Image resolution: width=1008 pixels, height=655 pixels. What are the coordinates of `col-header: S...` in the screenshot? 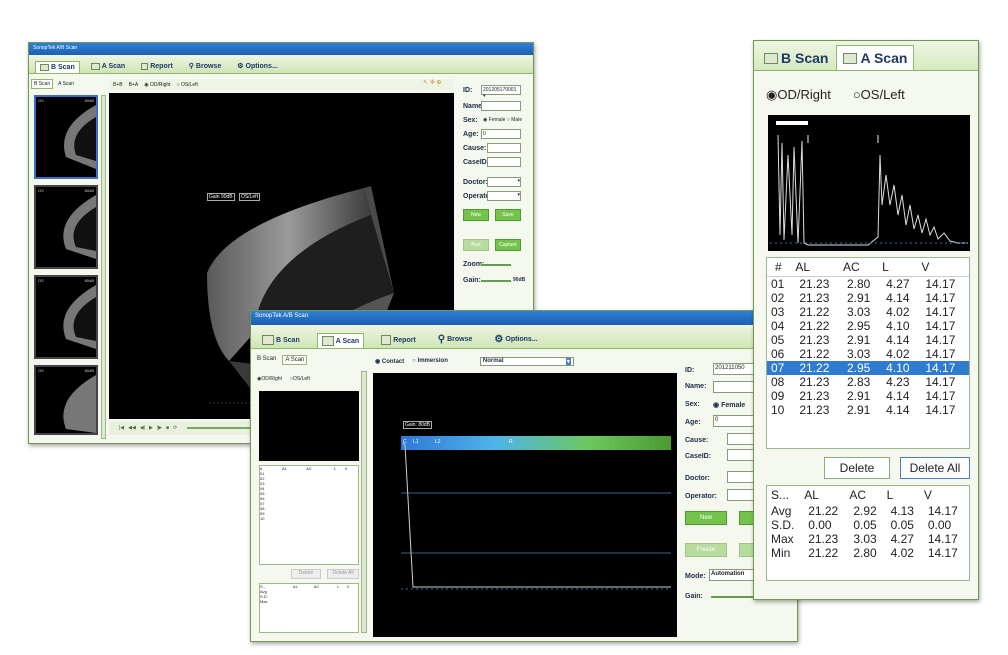 It's located at (780, 495).